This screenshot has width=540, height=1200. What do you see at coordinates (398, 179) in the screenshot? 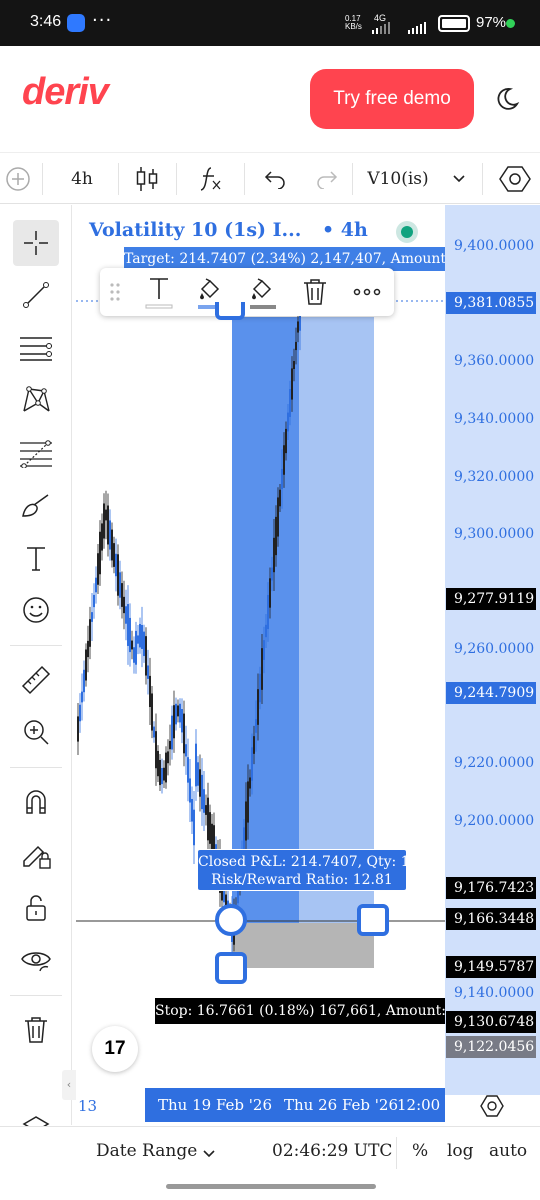
I see `symbol-selector: V10(is)` at bounding box center [398, 179].